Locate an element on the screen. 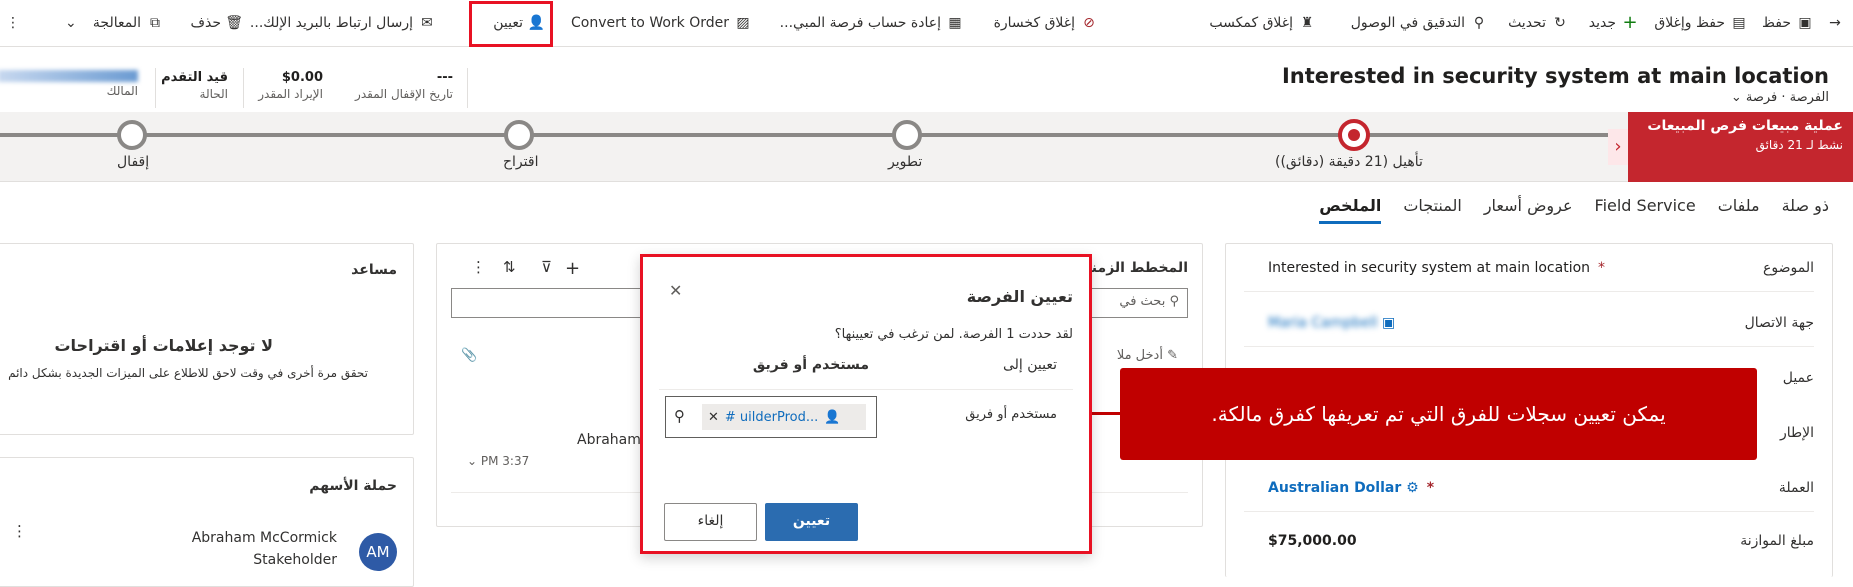 This screenshot has width=1853, height=587. check-access-button: ⚲ التدقيق في الوصول is located at coordinates (1419, 23).